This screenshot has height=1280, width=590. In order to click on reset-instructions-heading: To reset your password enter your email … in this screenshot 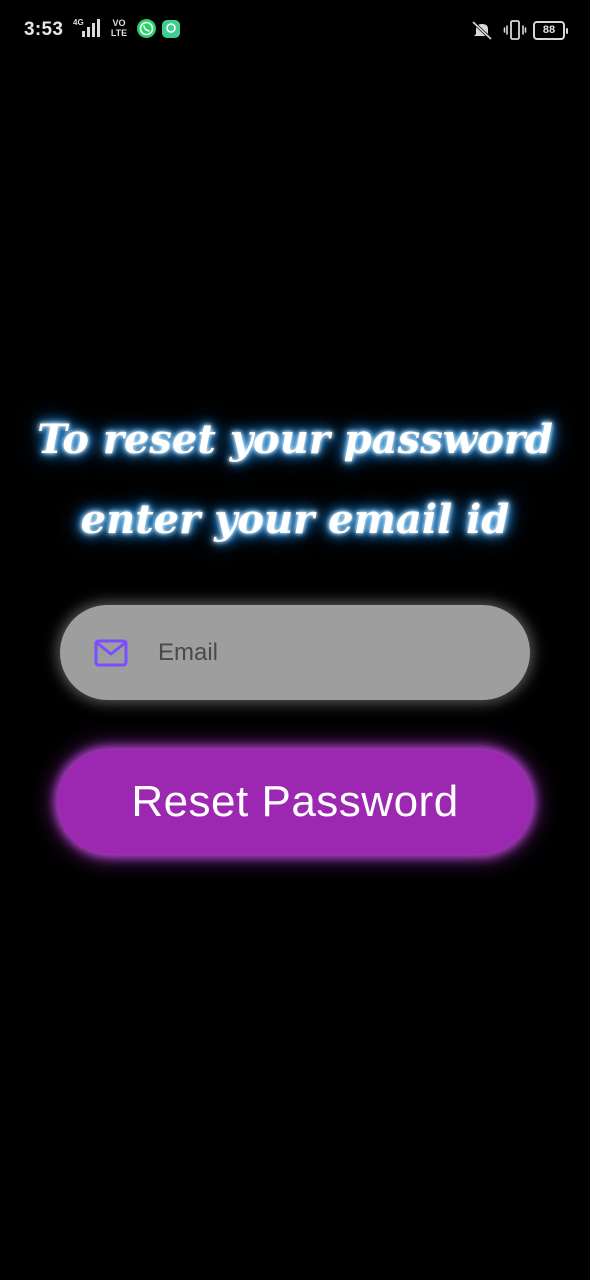, I will do `click(295, 480)`.